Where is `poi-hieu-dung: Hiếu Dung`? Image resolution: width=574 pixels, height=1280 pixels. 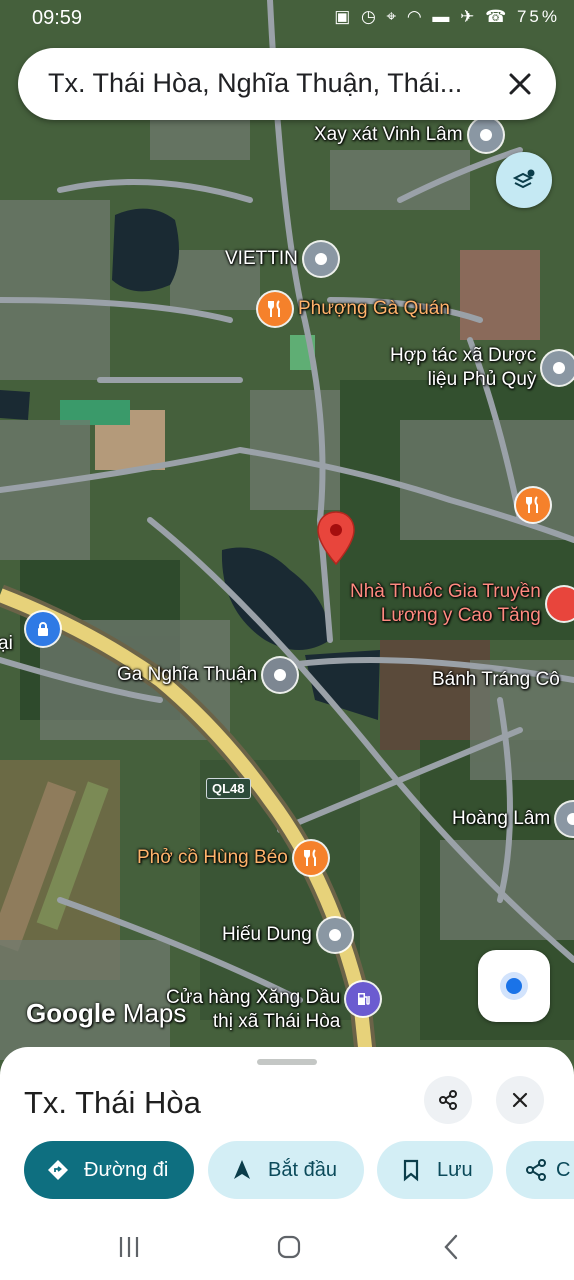
poi-hieu-dung: Hiếu Dung is located at coordinates (287, 935).